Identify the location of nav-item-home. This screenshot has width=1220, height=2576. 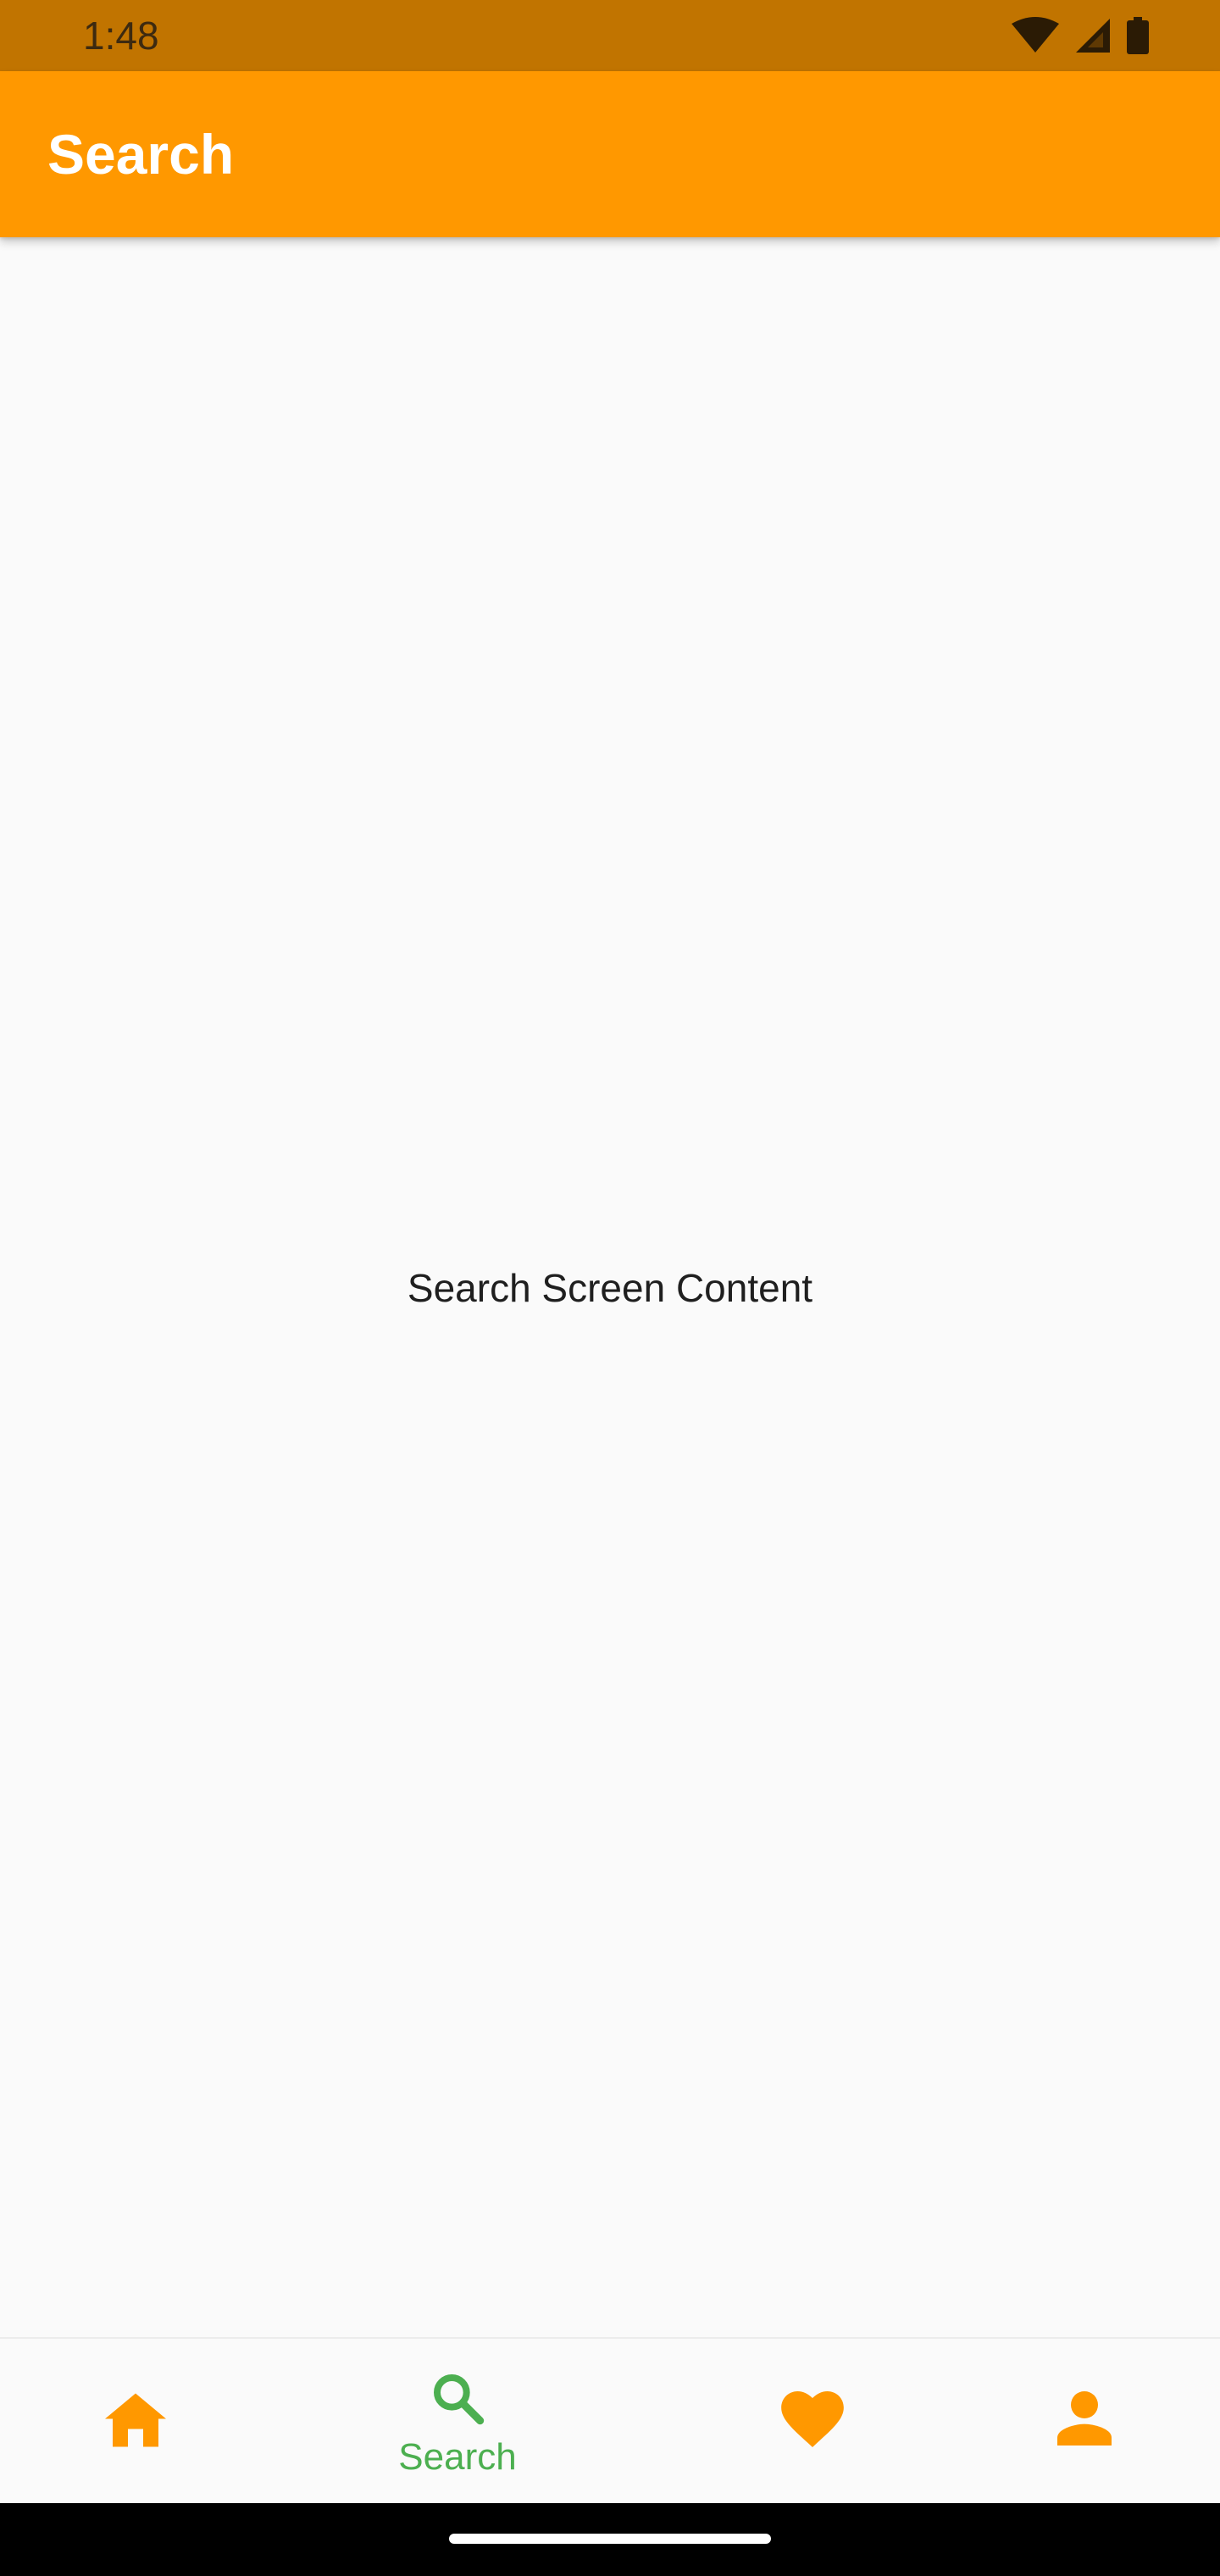
(152, 2422).